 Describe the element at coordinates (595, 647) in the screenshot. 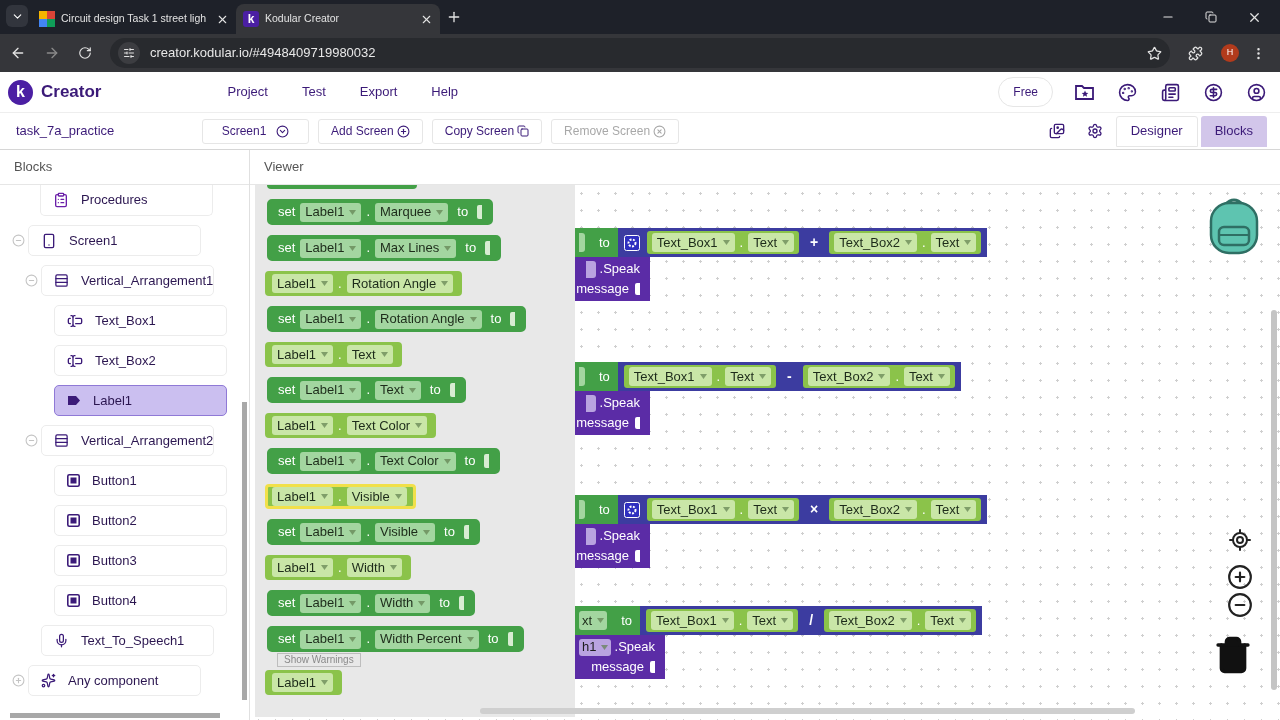

I see `dropdown-field: h1` at that location.